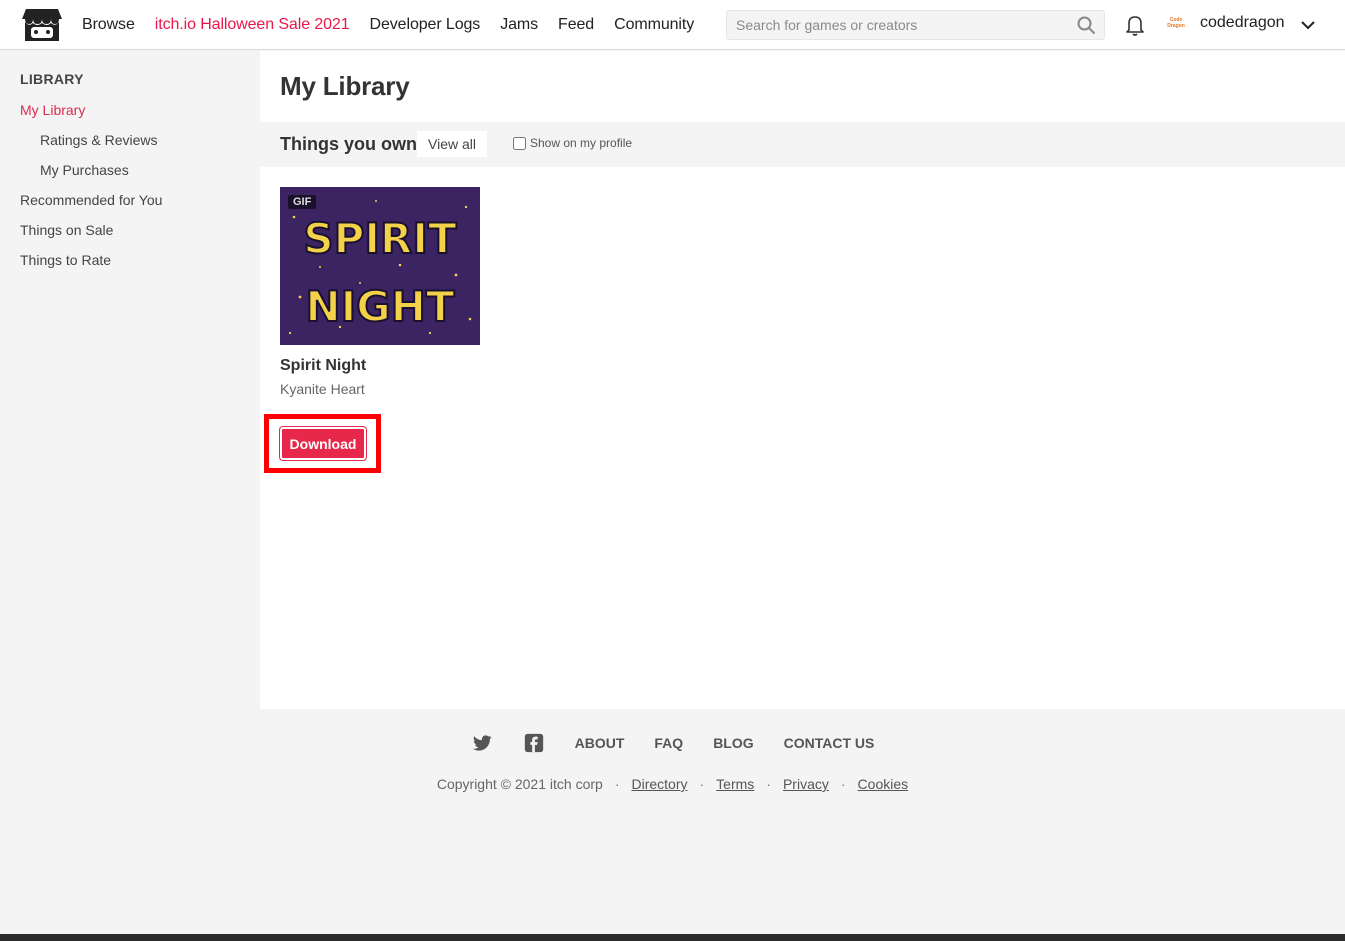 Image resolution: width=1345 pixels, height=941 pixels. I want to click on cover-title-line2: NIGHT, so click(379, 306).